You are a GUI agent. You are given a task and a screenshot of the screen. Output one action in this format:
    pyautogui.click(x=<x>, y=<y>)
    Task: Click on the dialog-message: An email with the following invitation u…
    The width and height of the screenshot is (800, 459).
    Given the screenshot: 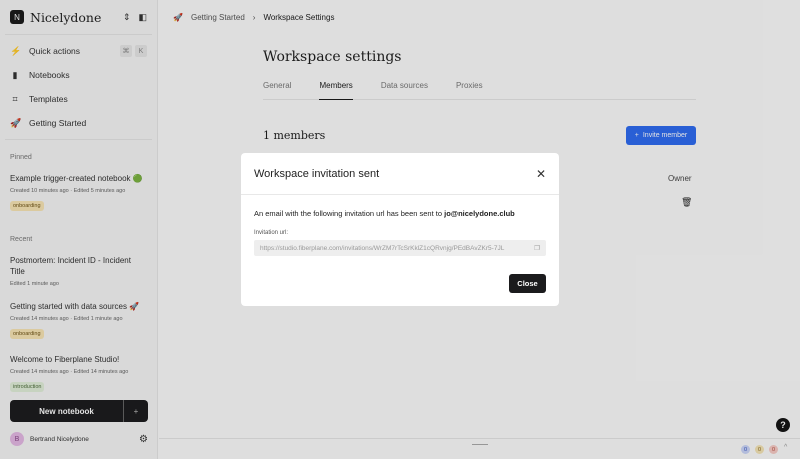 What is the action you would take?
    pyautogui.click(x=400, y=213)
    